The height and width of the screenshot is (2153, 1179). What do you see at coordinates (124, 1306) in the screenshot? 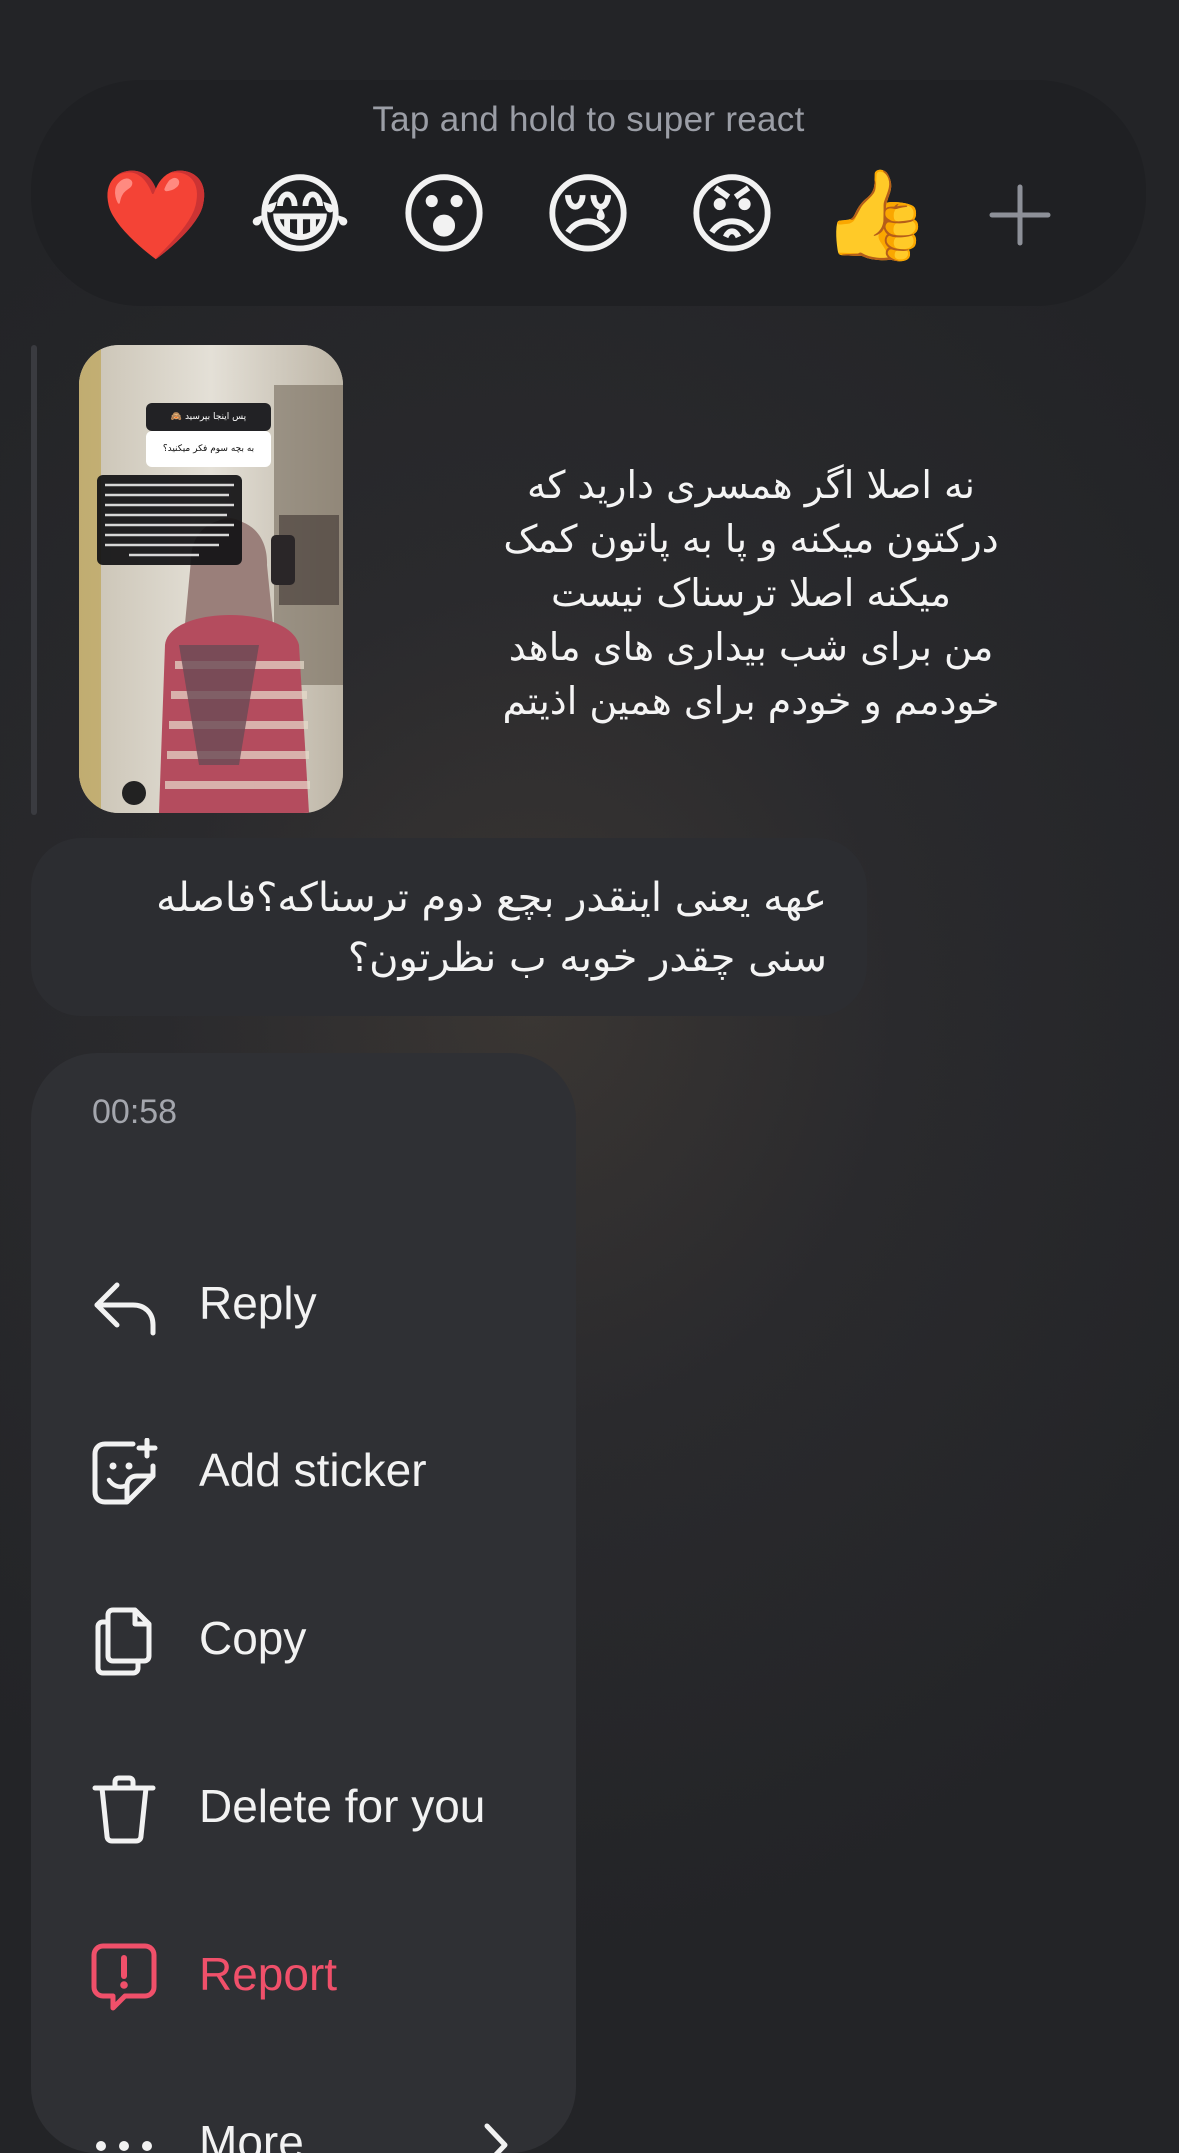
I see `reply-icon` at bounding box center [124, 1306].